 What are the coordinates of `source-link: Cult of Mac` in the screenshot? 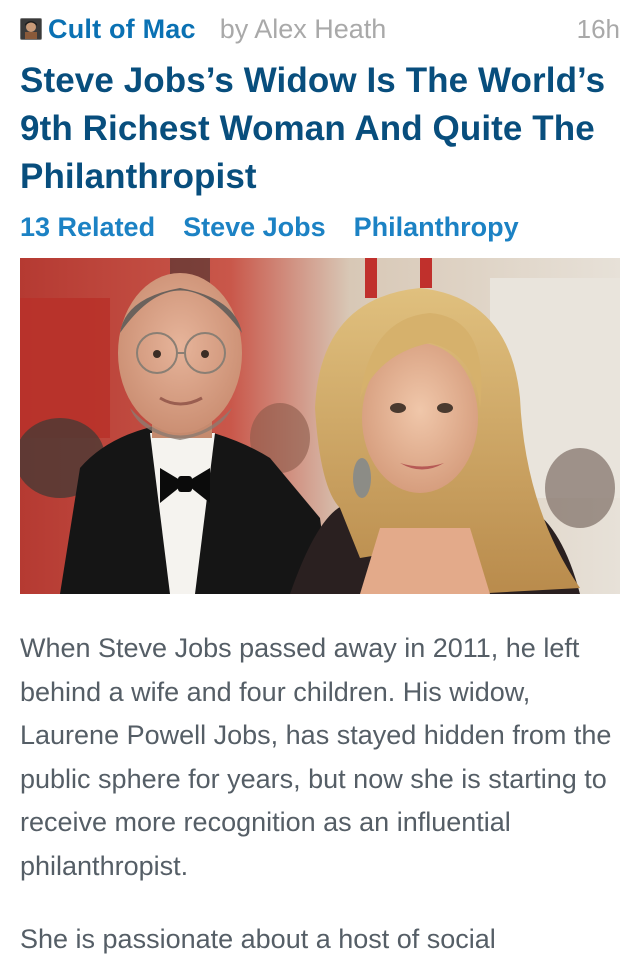 It's located at (122, 29).